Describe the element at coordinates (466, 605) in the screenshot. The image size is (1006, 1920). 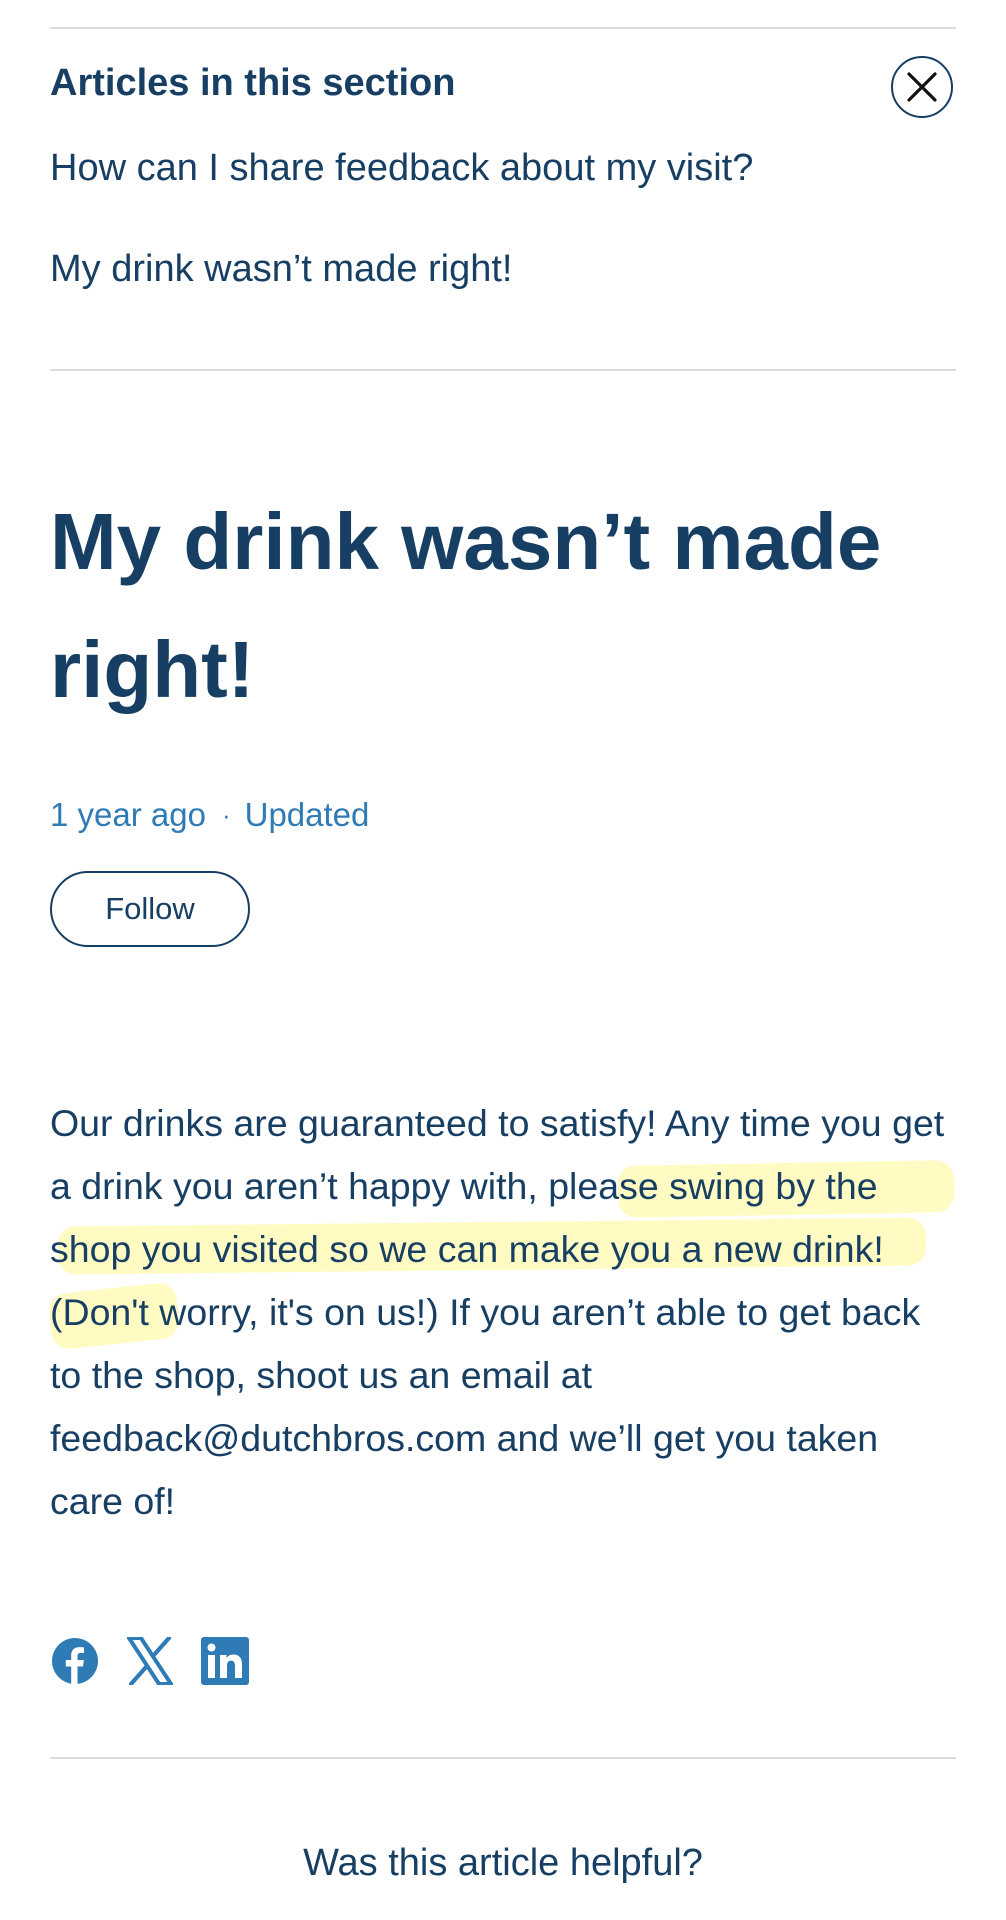
I see `article-title: My drink wasn’t made right!` at that location.